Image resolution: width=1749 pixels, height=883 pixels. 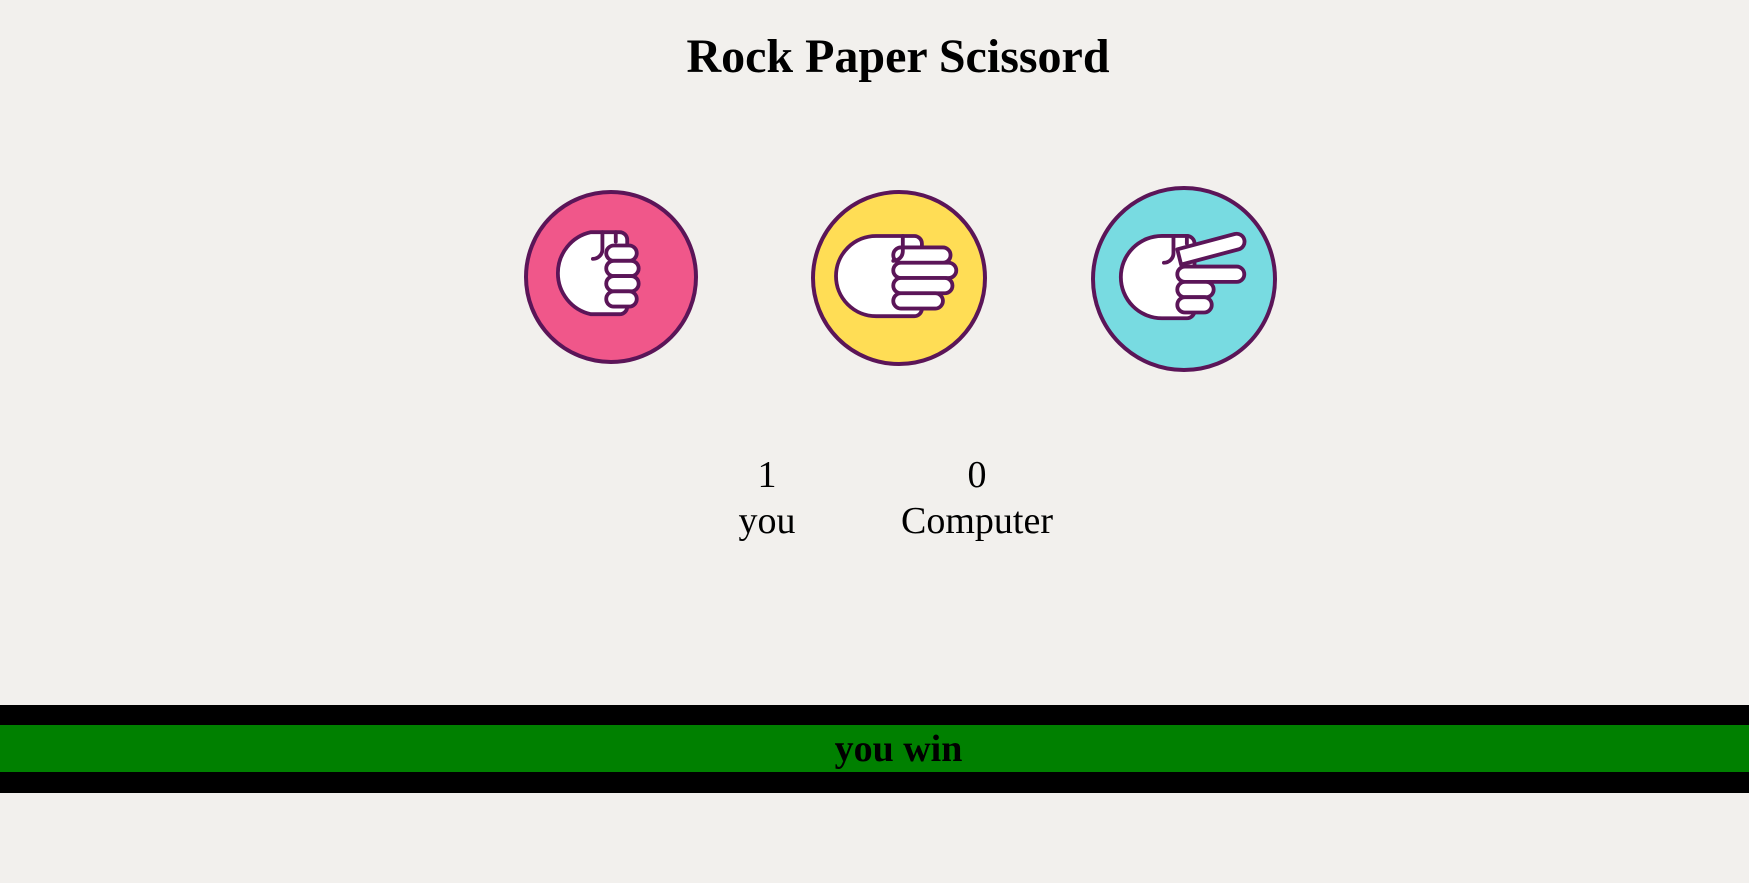 I want to click on computer-score-value: 0, so click(x=977, y=475).